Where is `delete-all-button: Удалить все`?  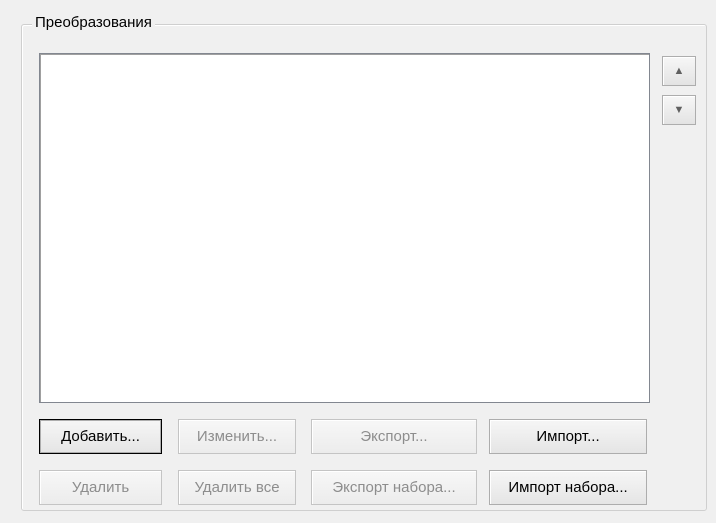
delete-all-button: Удалить все is located at coordinates (237, 487).